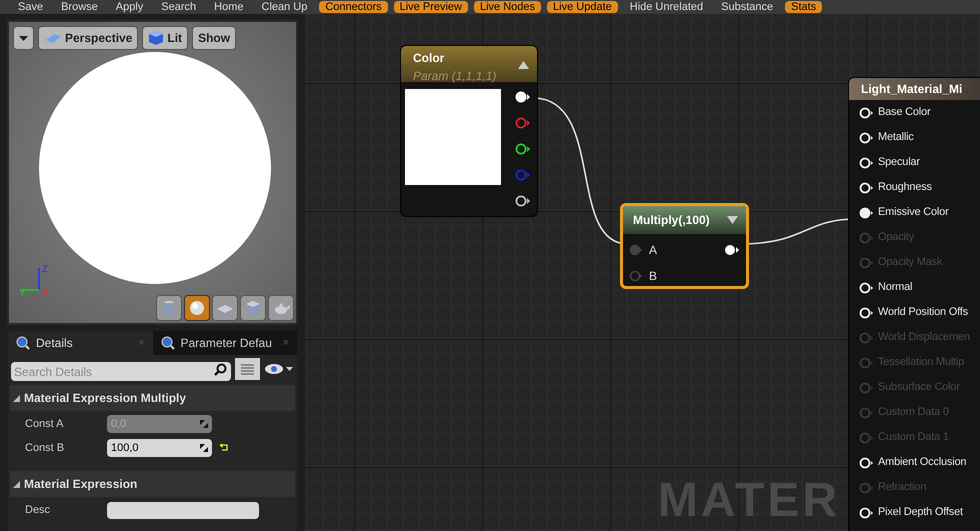 The height and width of the screenshot is (531, 980). I want to click on pin-label: Pixel Depth Offset, so click(920, 512).